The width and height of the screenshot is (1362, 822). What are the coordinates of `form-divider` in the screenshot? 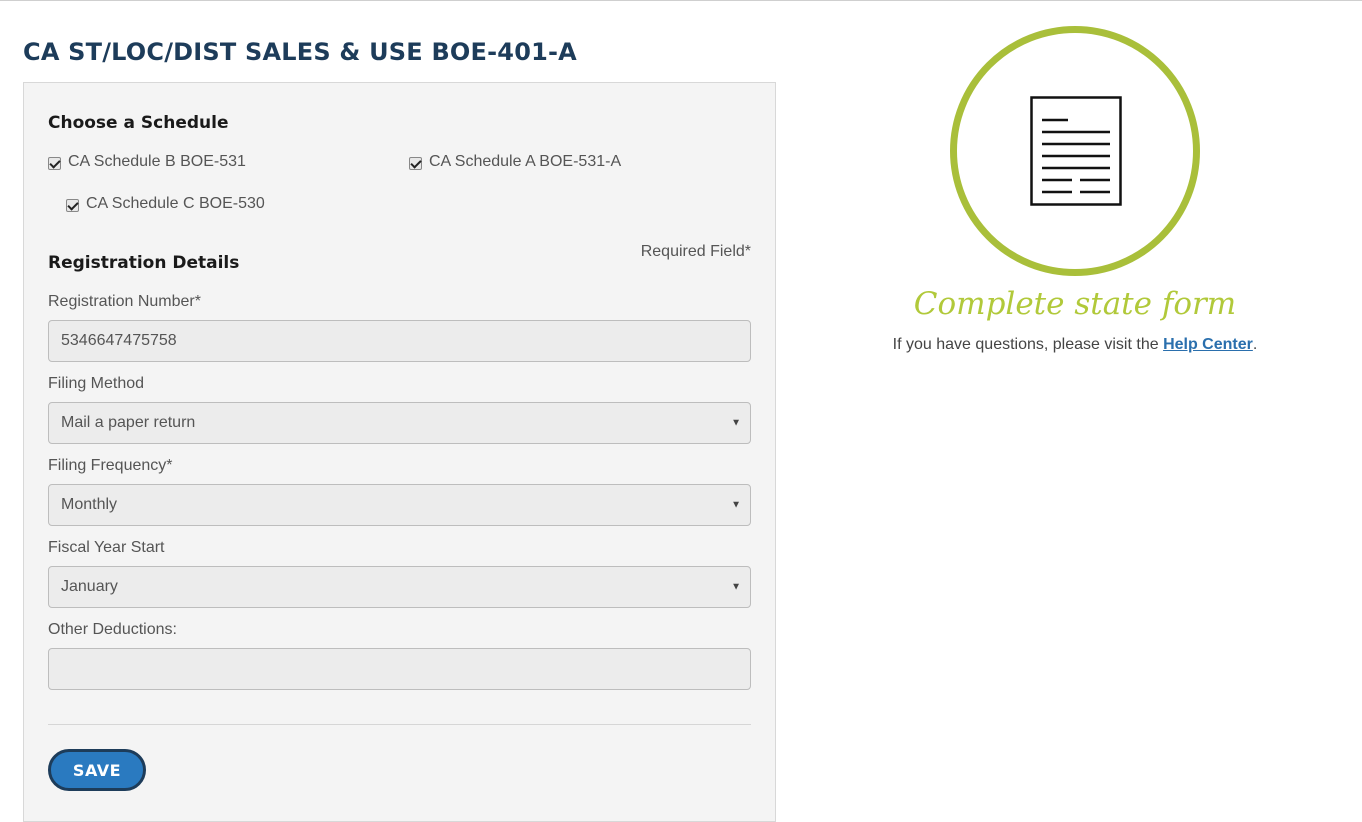 It's located at (399, 724).